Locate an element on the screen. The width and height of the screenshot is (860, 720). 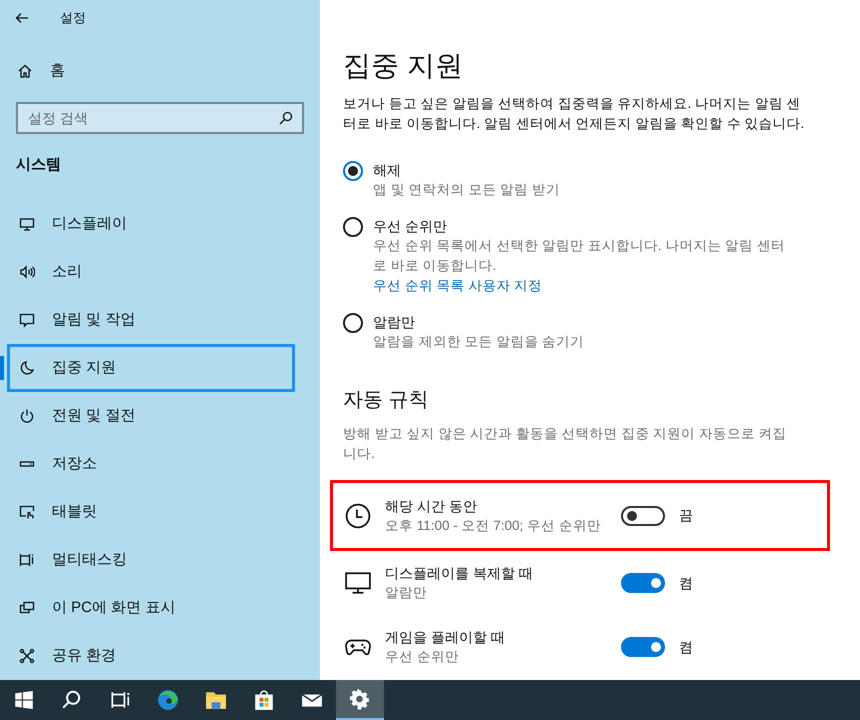
option-description: 알람을 제외한 모든 알림을 숨기기 is located at coordinates (479, 342).